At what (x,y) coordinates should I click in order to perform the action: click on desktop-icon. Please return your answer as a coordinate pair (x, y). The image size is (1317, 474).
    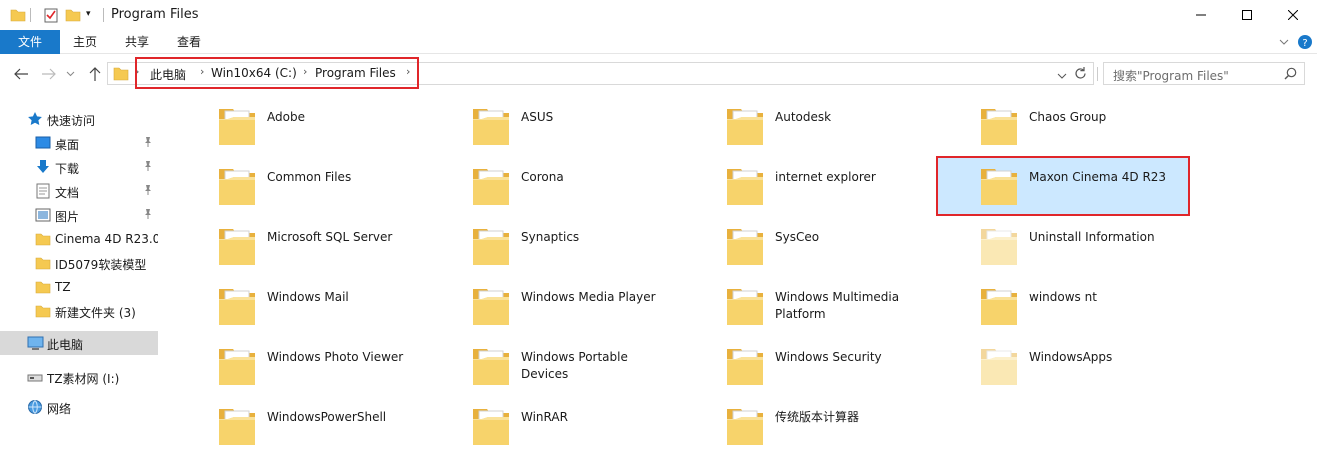
    Looking at the image, I should click on (43, 144).